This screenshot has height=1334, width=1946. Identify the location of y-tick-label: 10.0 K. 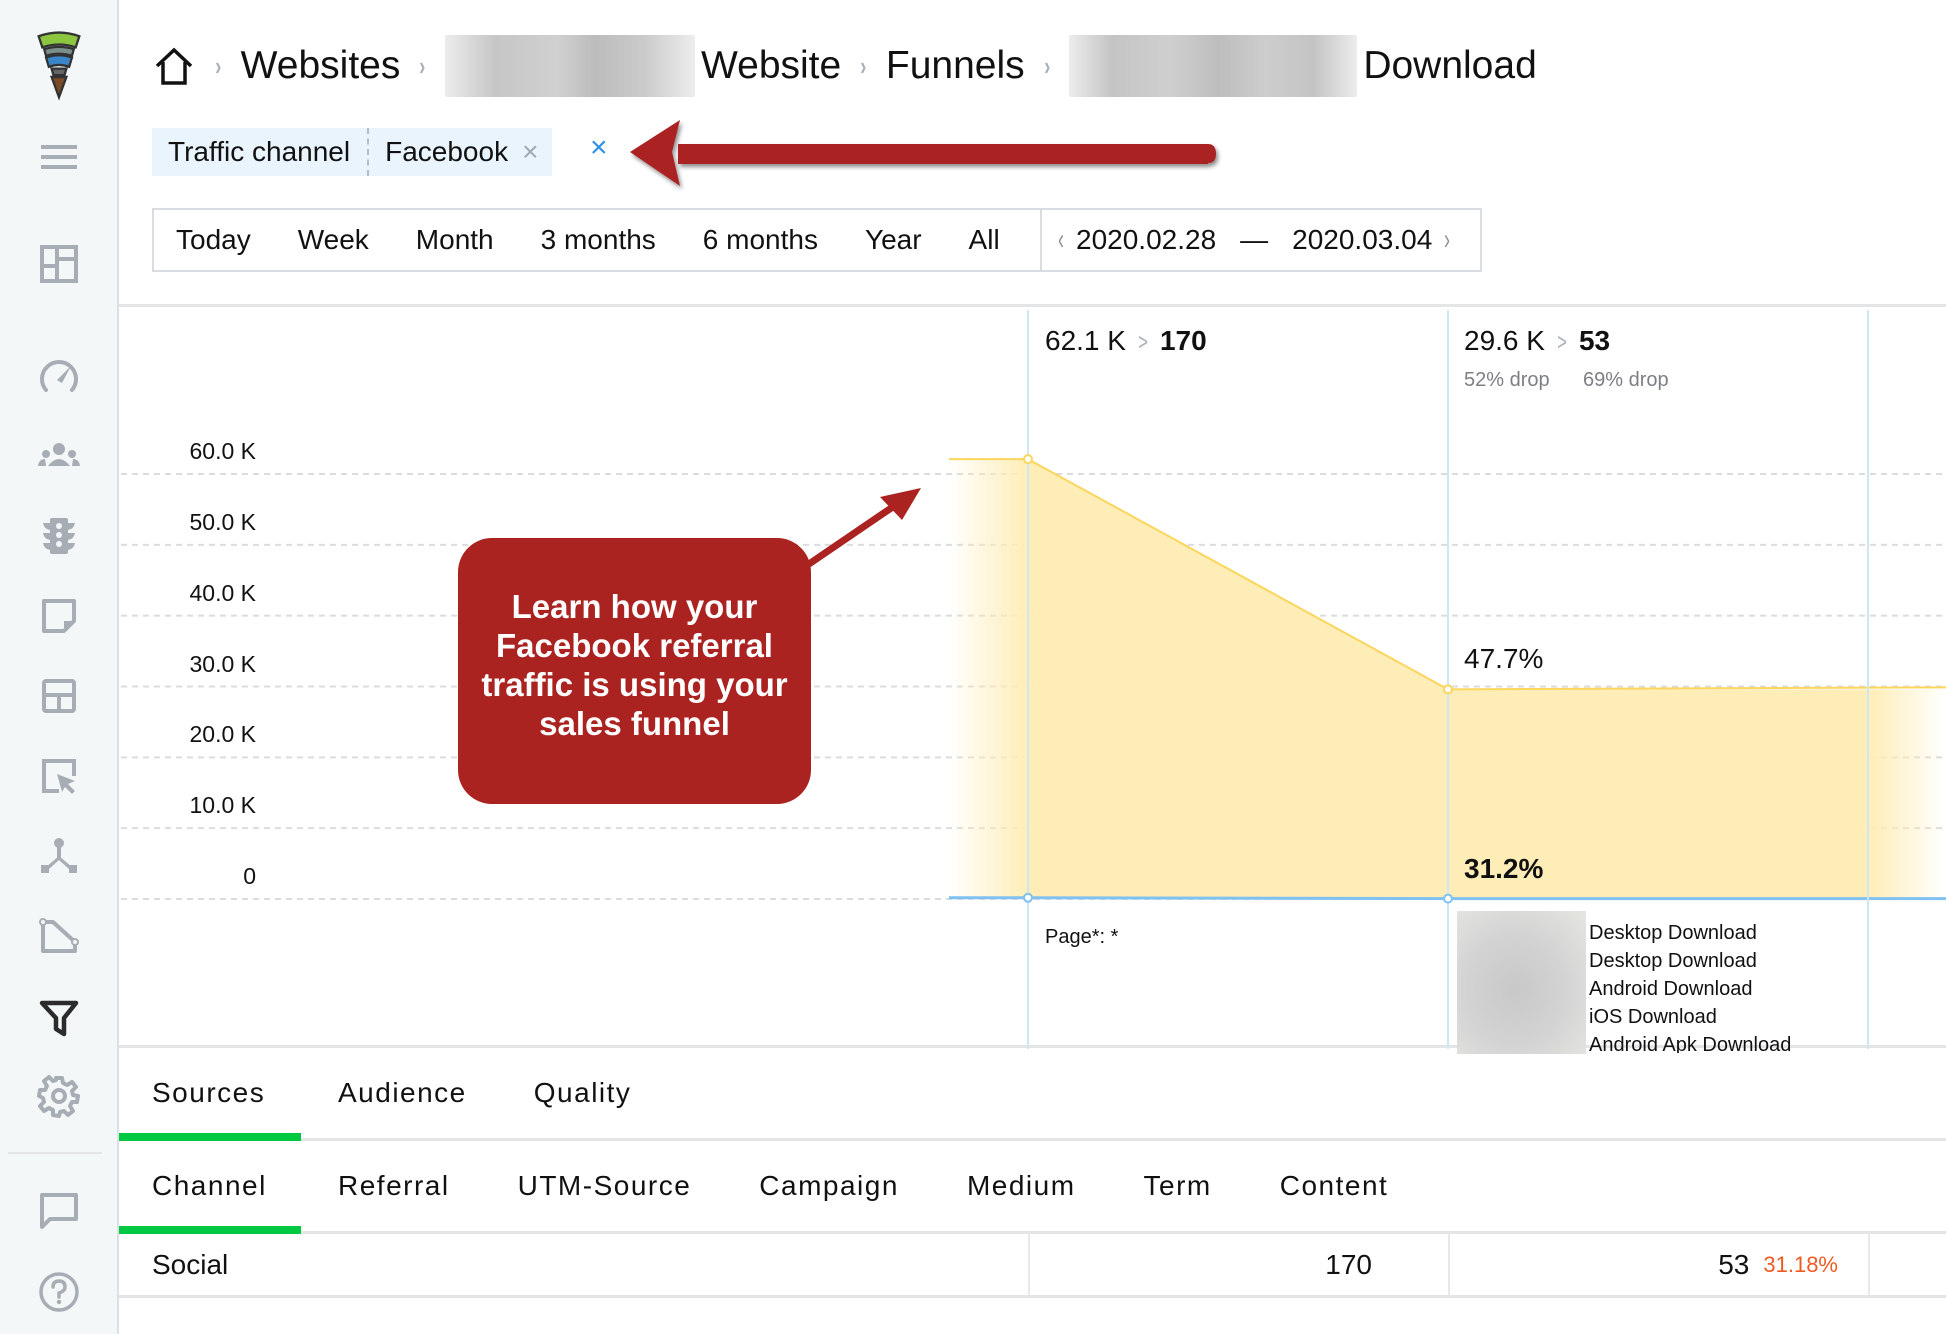
(223, 805).